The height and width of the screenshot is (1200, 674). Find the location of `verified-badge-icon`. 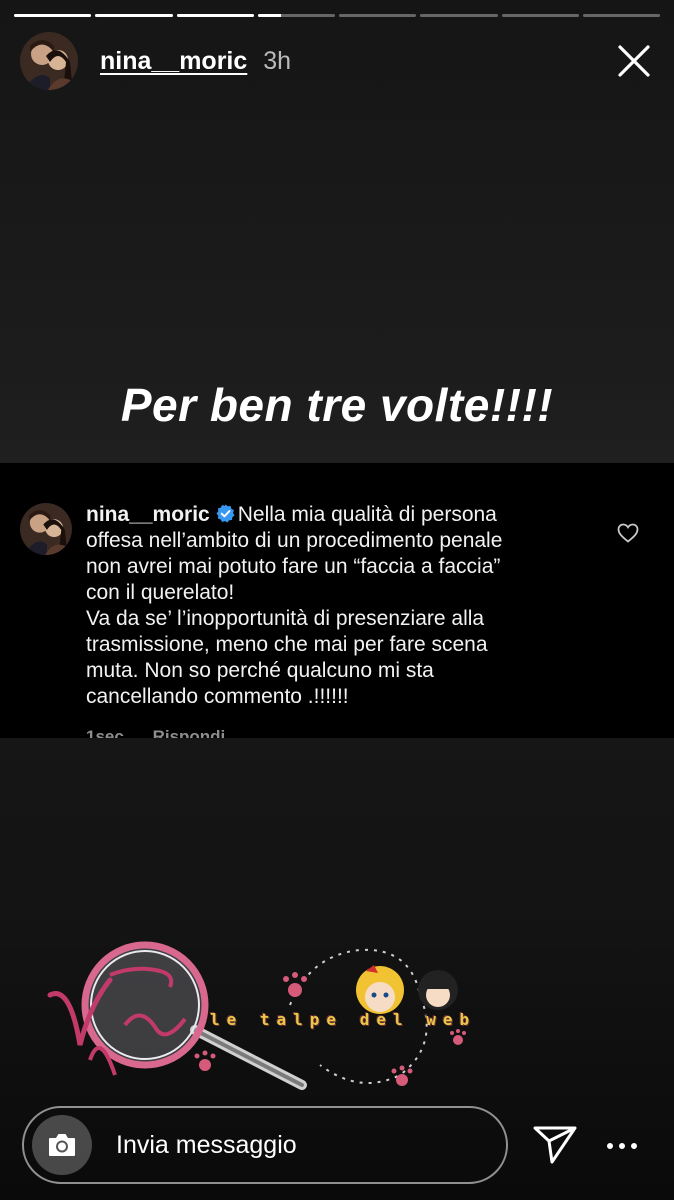

verified-badge-icon is located at coordinates (225, 513).